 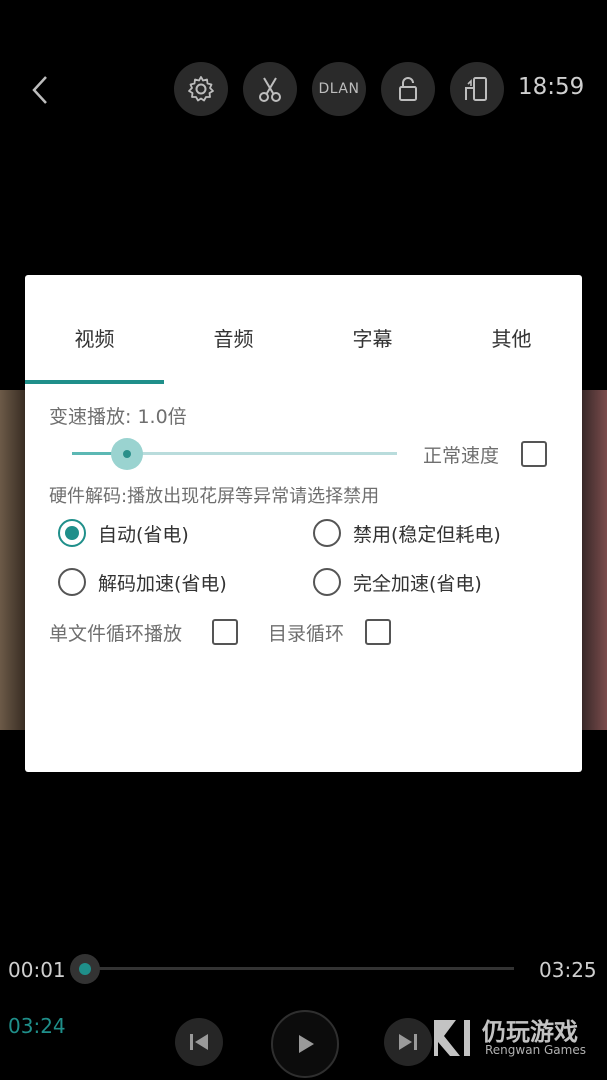 I want to click on play-button, so click(x=305, y=1044).